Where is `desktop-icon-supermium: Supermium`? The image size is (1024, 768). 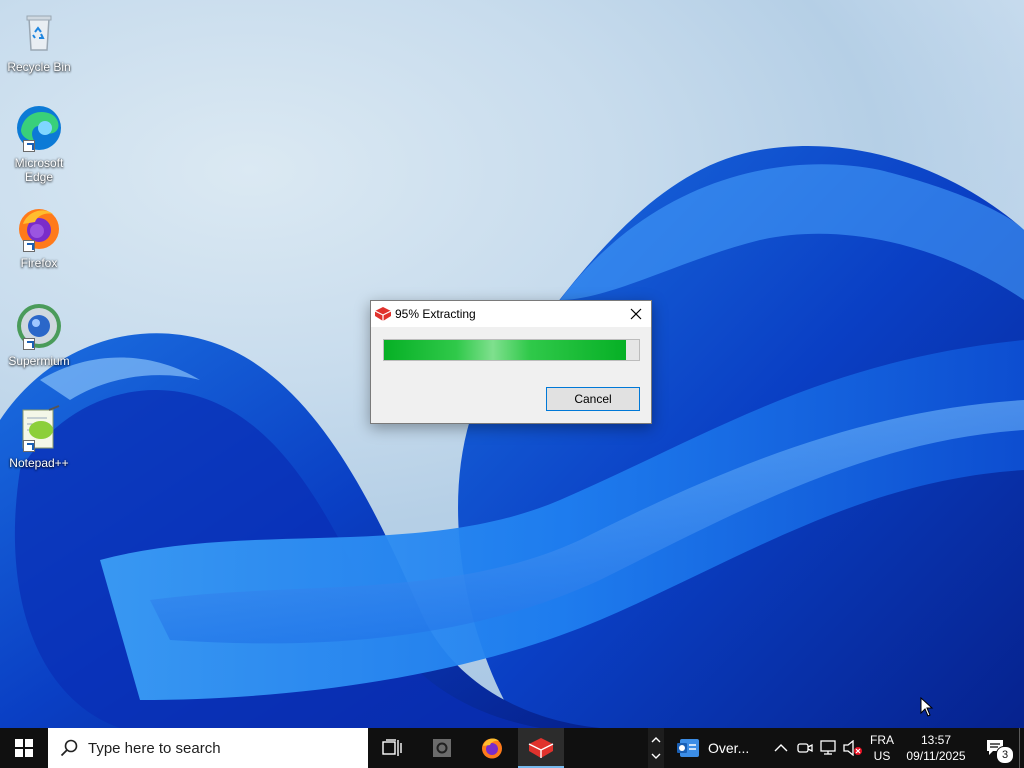 desktop-icon-supermium: Supermium is located at coordinates (39, 335).